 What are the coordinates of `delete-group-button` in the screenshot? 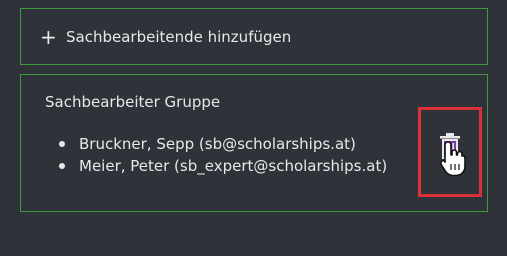 It's located at (450, 147).